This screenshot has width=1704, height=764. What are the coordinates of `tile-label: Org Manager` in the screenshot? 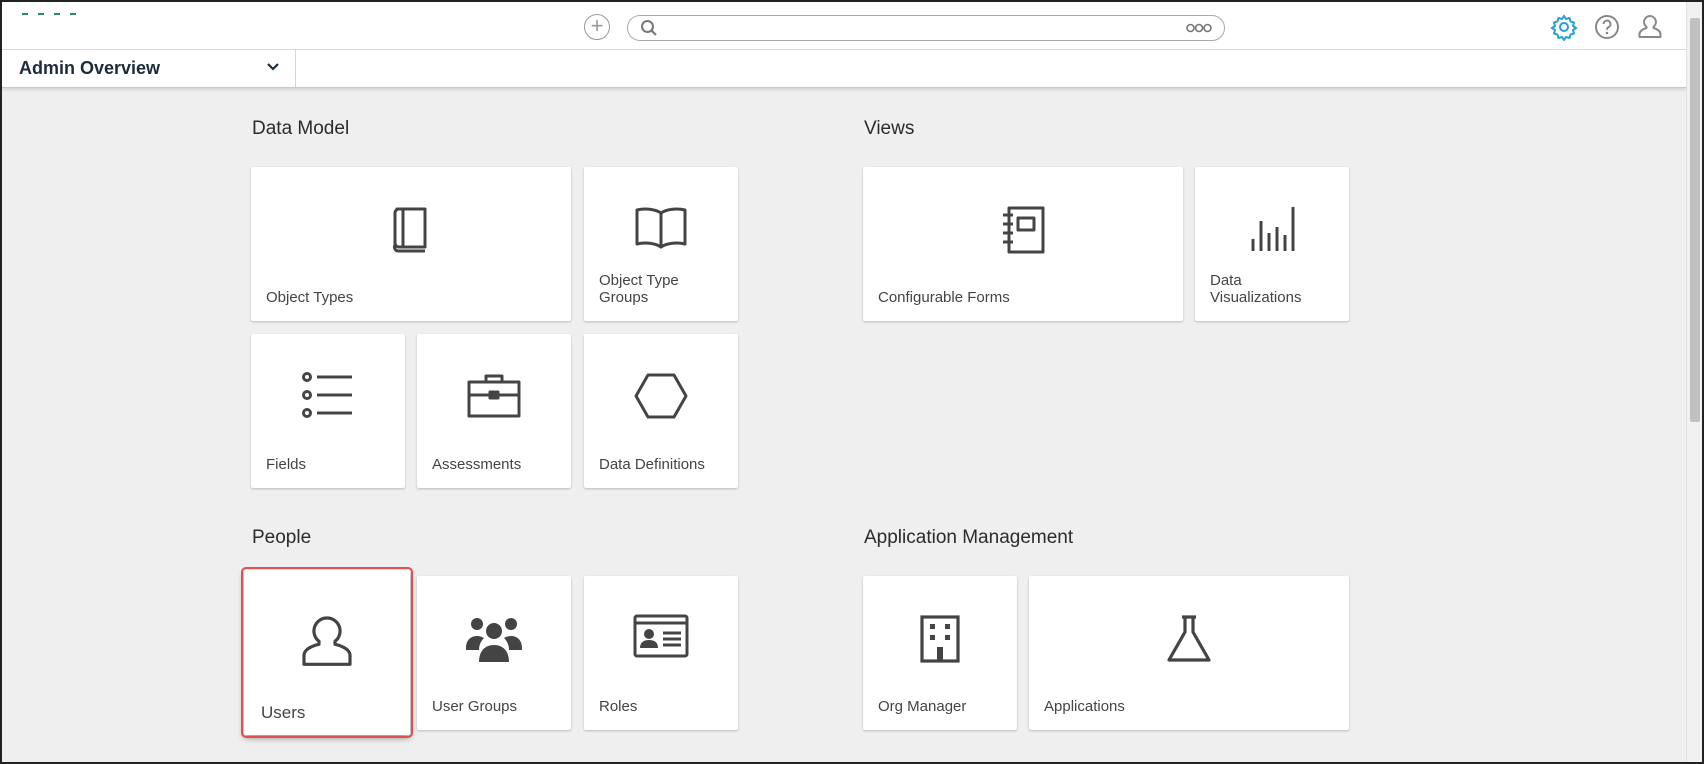 It's located at (922, 706).